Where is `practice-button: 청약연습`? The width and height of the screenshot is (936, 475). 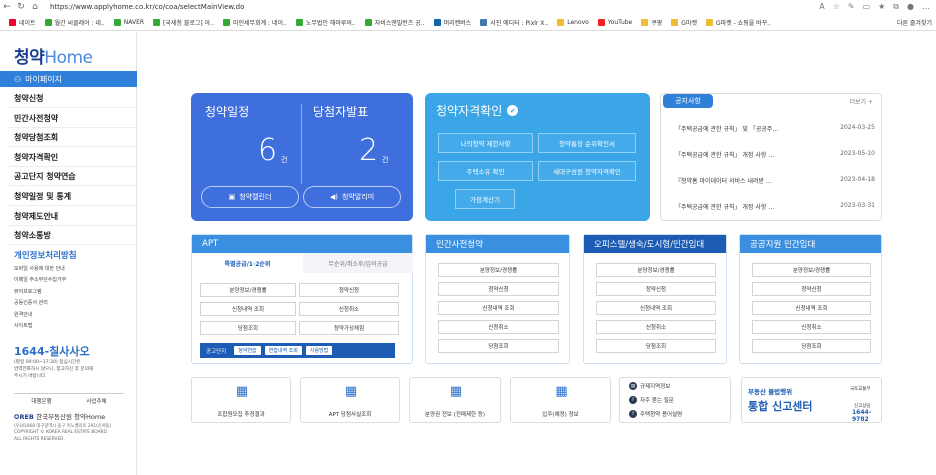 practice-button: 청약연습 is located at coordinates (247, 350).